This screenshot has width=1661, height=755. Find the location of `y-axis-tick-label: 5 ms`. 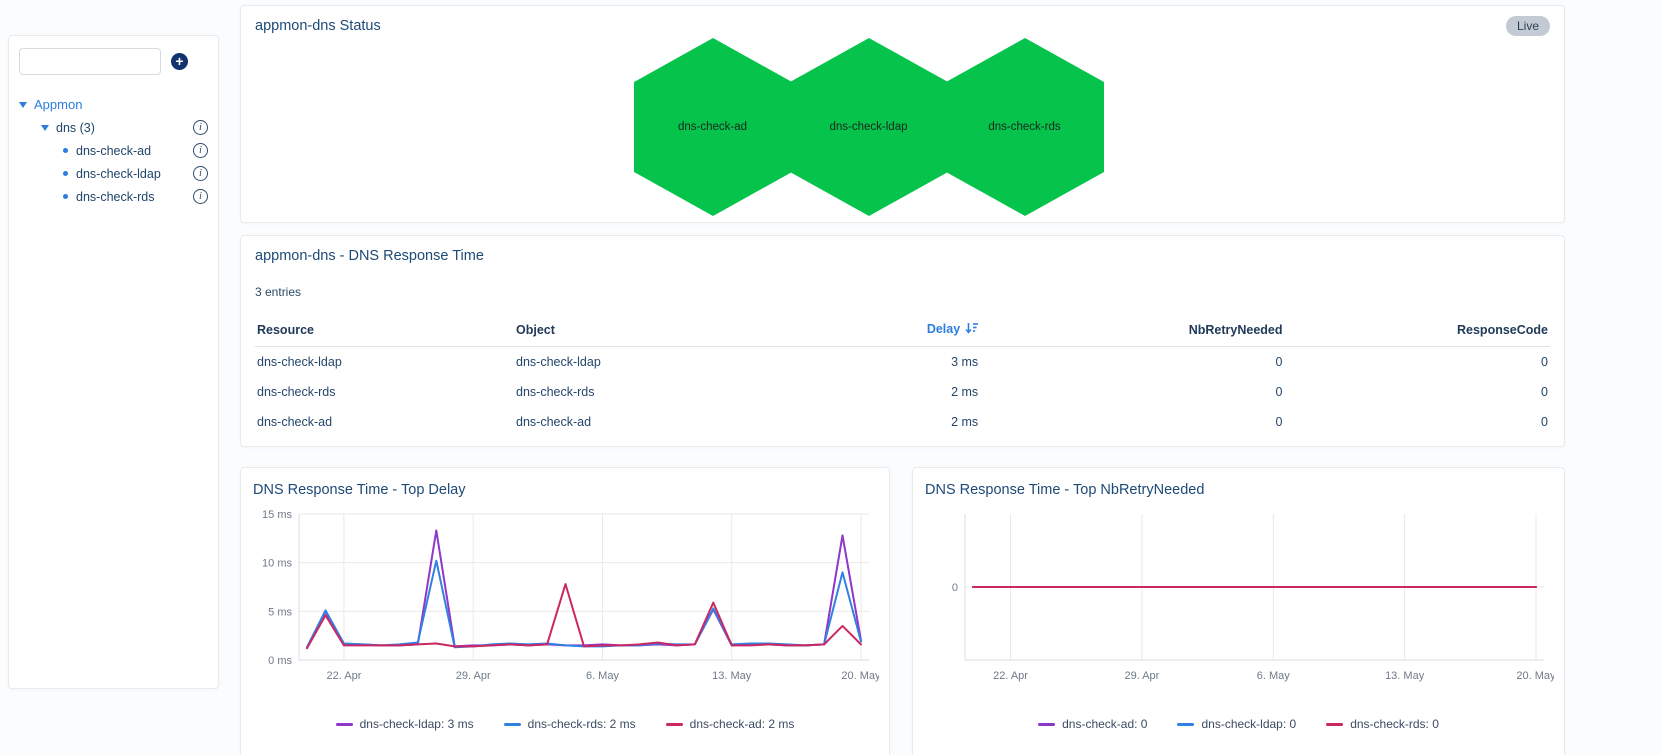

y-axis-tick-label: 5 ms is located at coordinates (280, 612).